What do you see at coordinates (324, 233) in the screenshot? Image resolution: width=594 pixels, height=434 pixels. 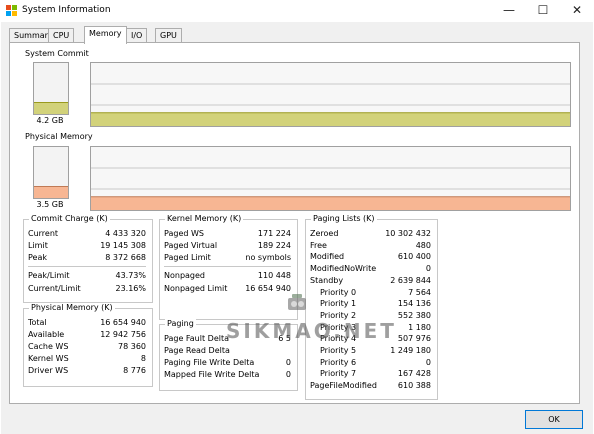 I see `row-label: Zeroed` at bounding box center [324, 233].